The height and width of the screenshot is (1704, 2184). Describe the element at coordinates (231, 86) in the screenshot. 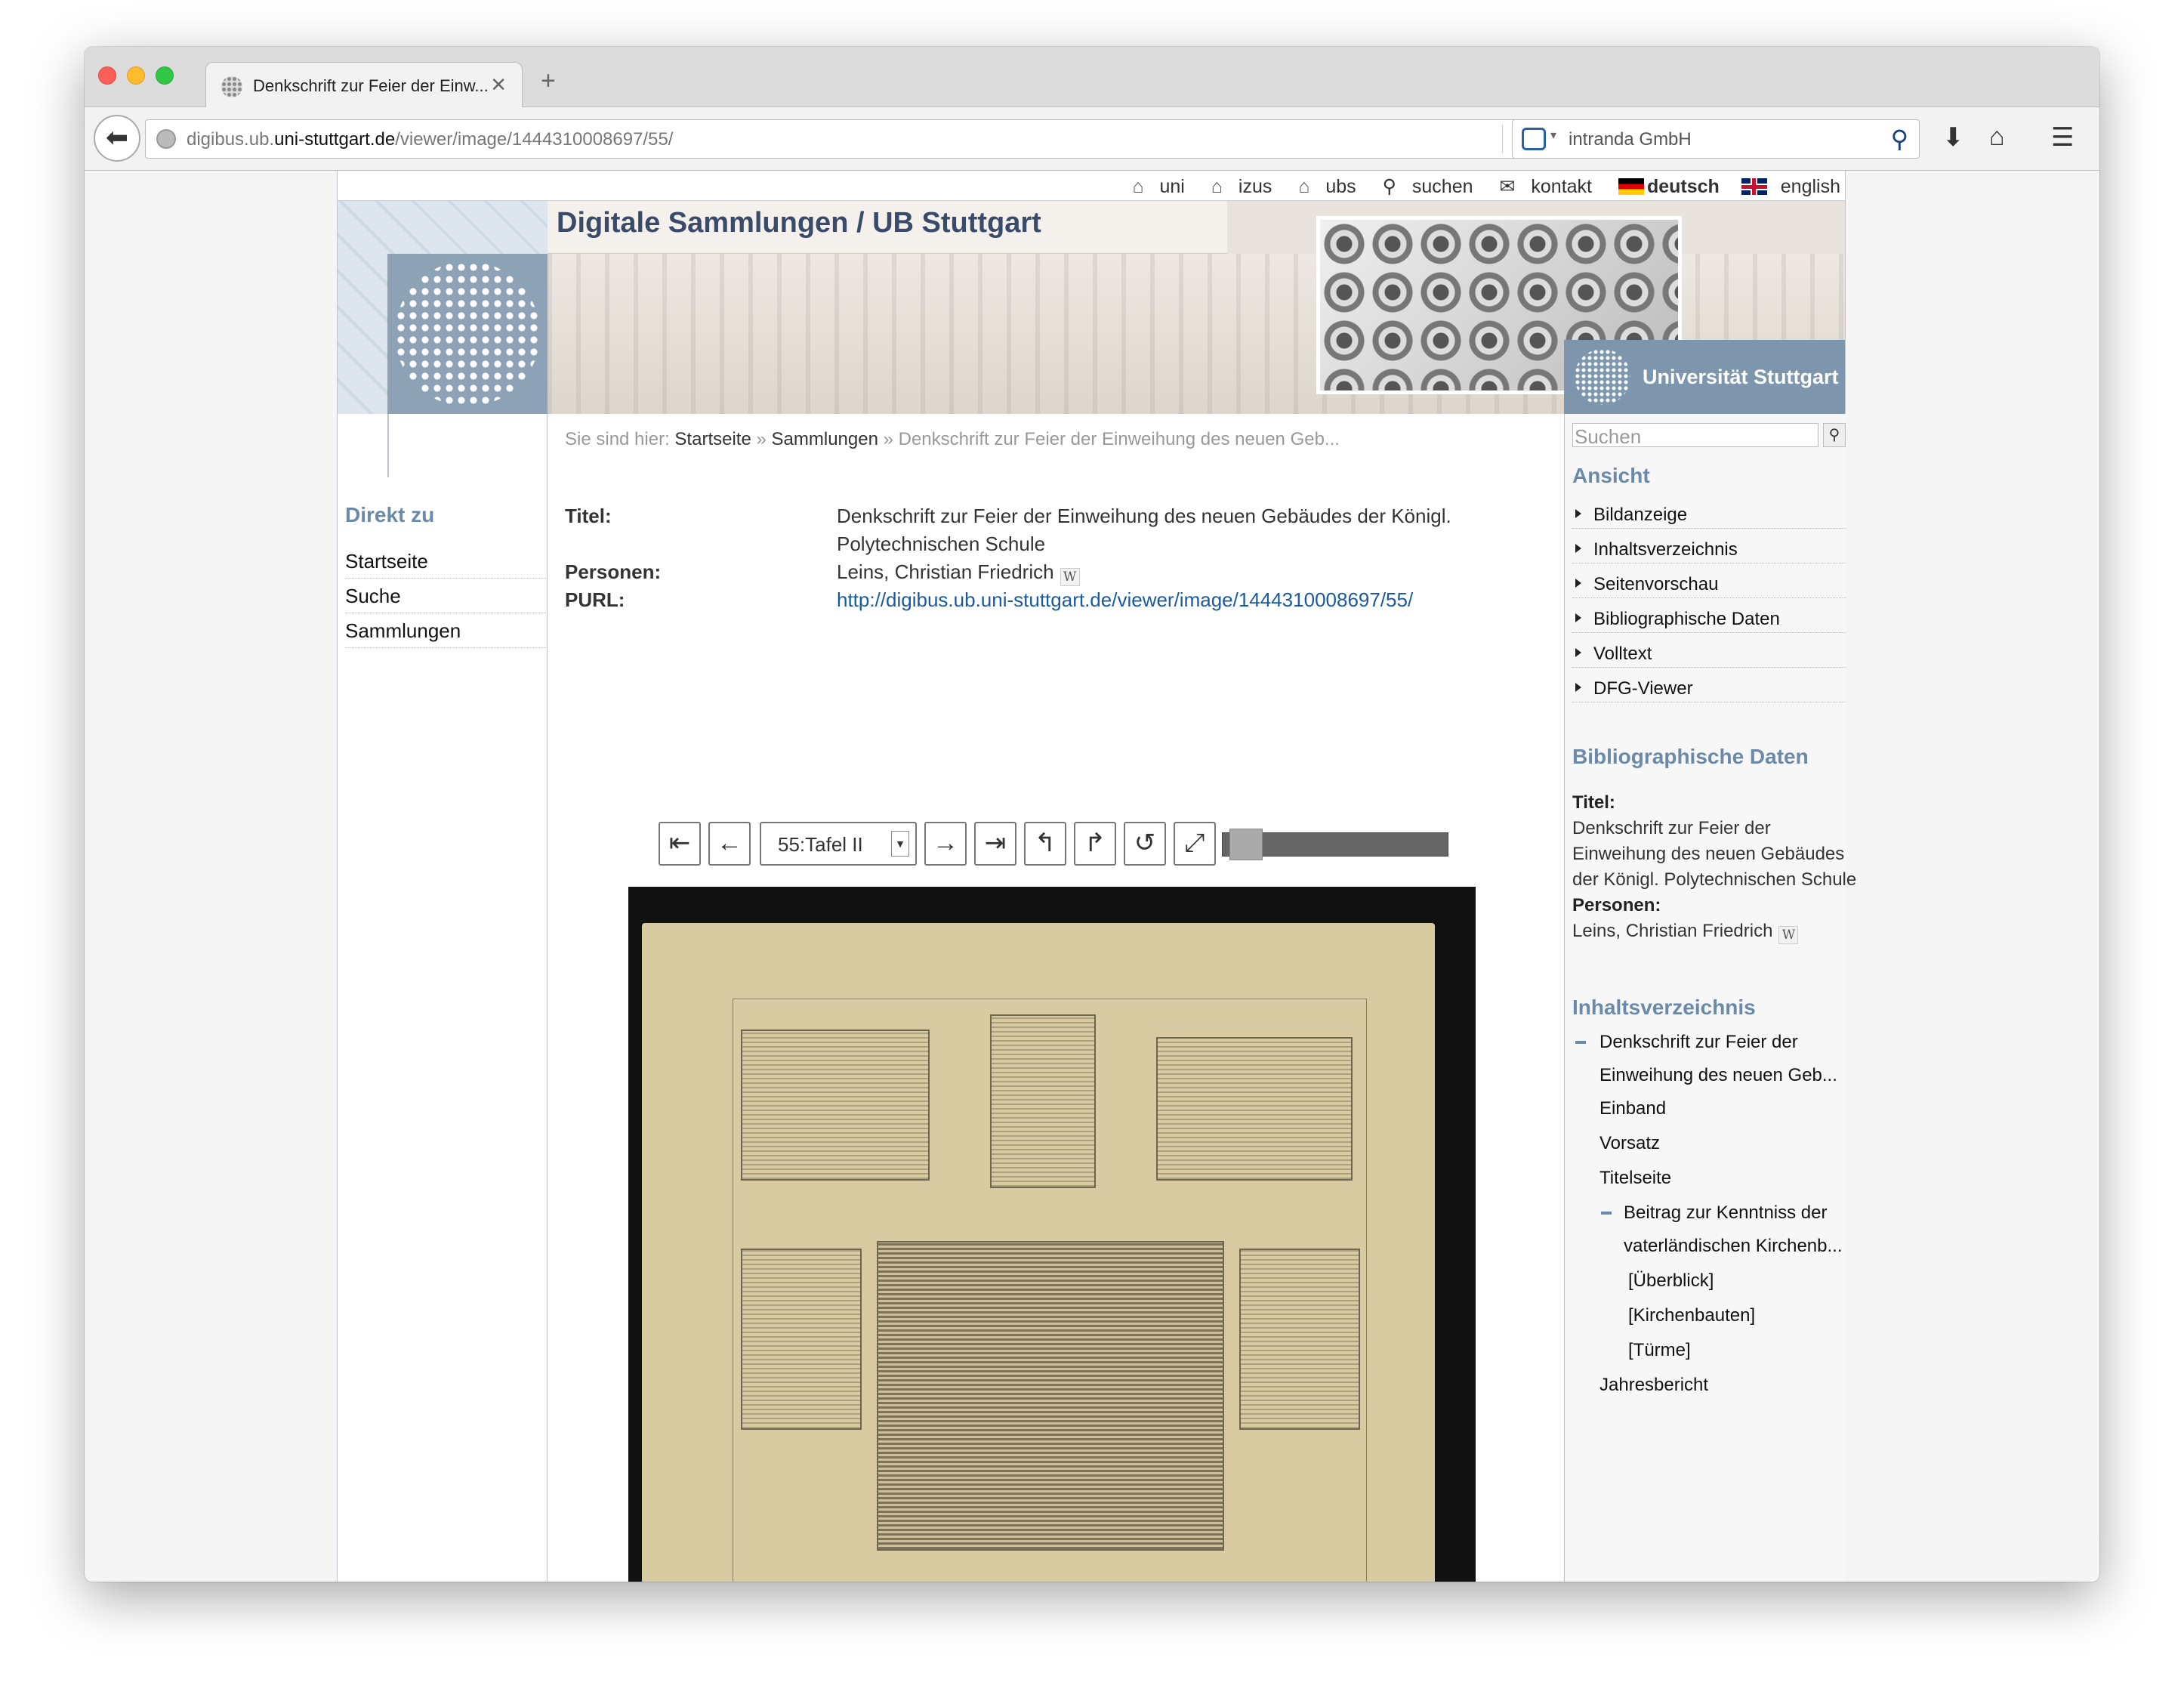

I see `favicon-icon` at that location.